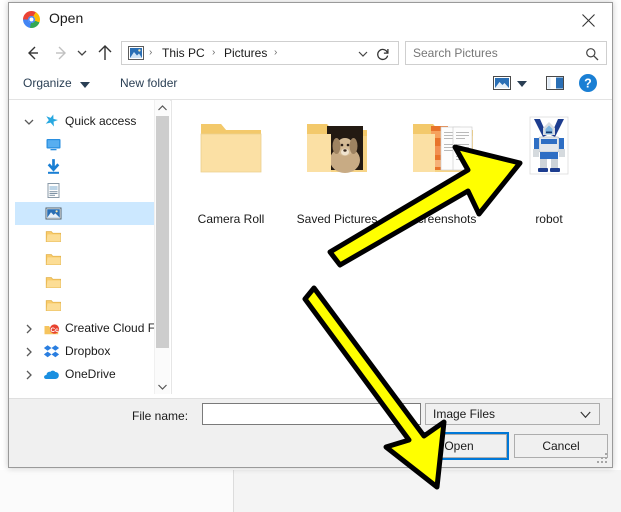  I want to click on chrome-icon, so click(31, 19).